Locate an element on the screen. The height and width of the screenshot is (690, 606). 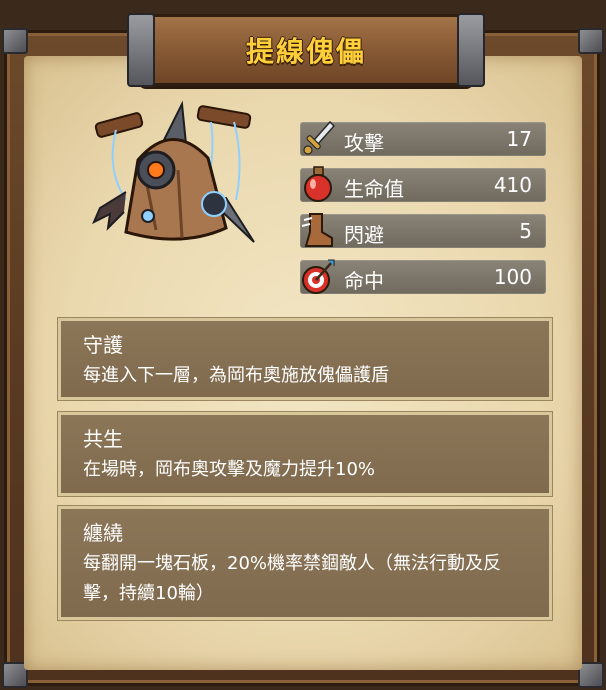
skill-description: 每進入下一層，為岡布奧施放傀儡護盾 is located at coordinates (236, 375).